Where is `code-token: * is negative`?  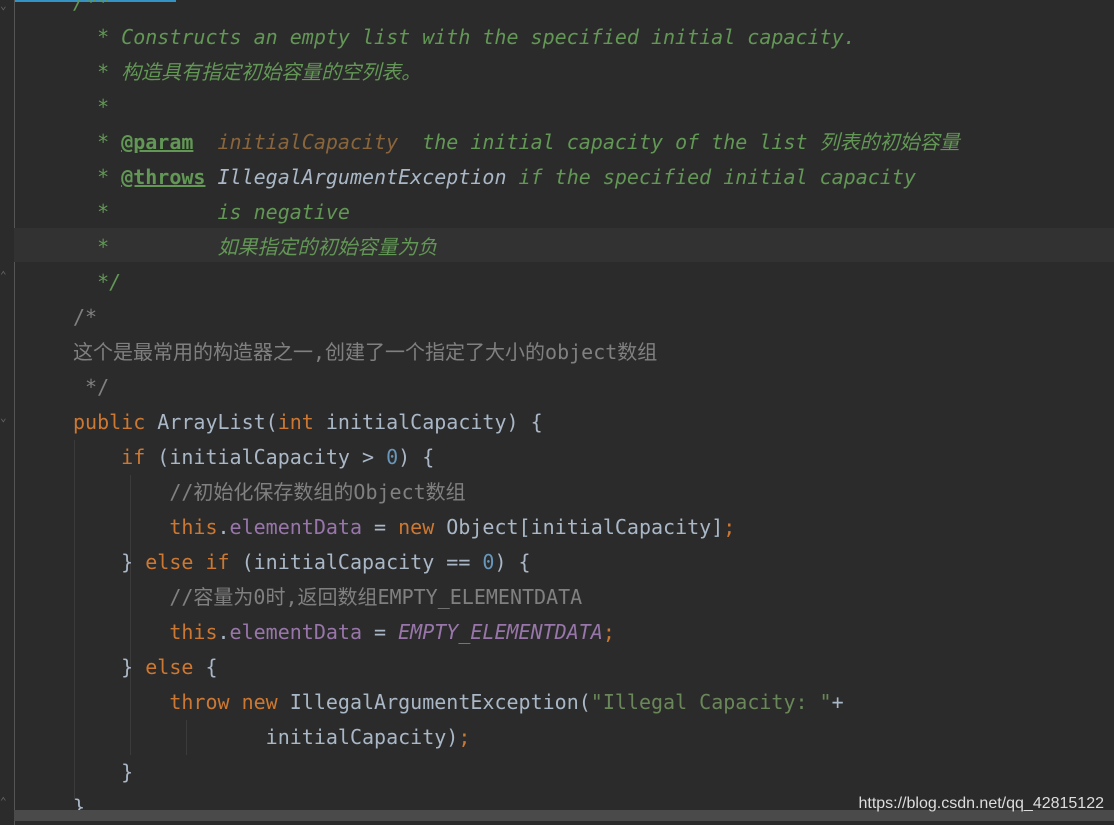 code-token: * is negative is located at coordinates (211, 212).